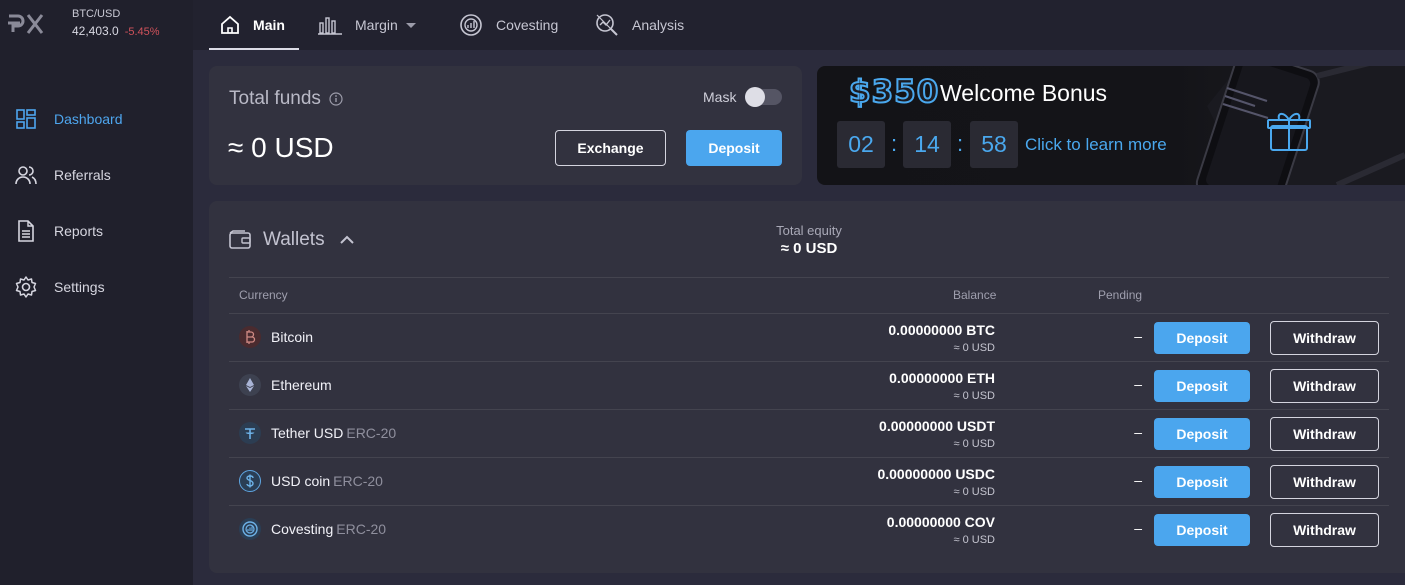 The width and height of the screenshot is (1405, 585). I want to click on learn-more-link: Click to learn more, so click(1096, 145).